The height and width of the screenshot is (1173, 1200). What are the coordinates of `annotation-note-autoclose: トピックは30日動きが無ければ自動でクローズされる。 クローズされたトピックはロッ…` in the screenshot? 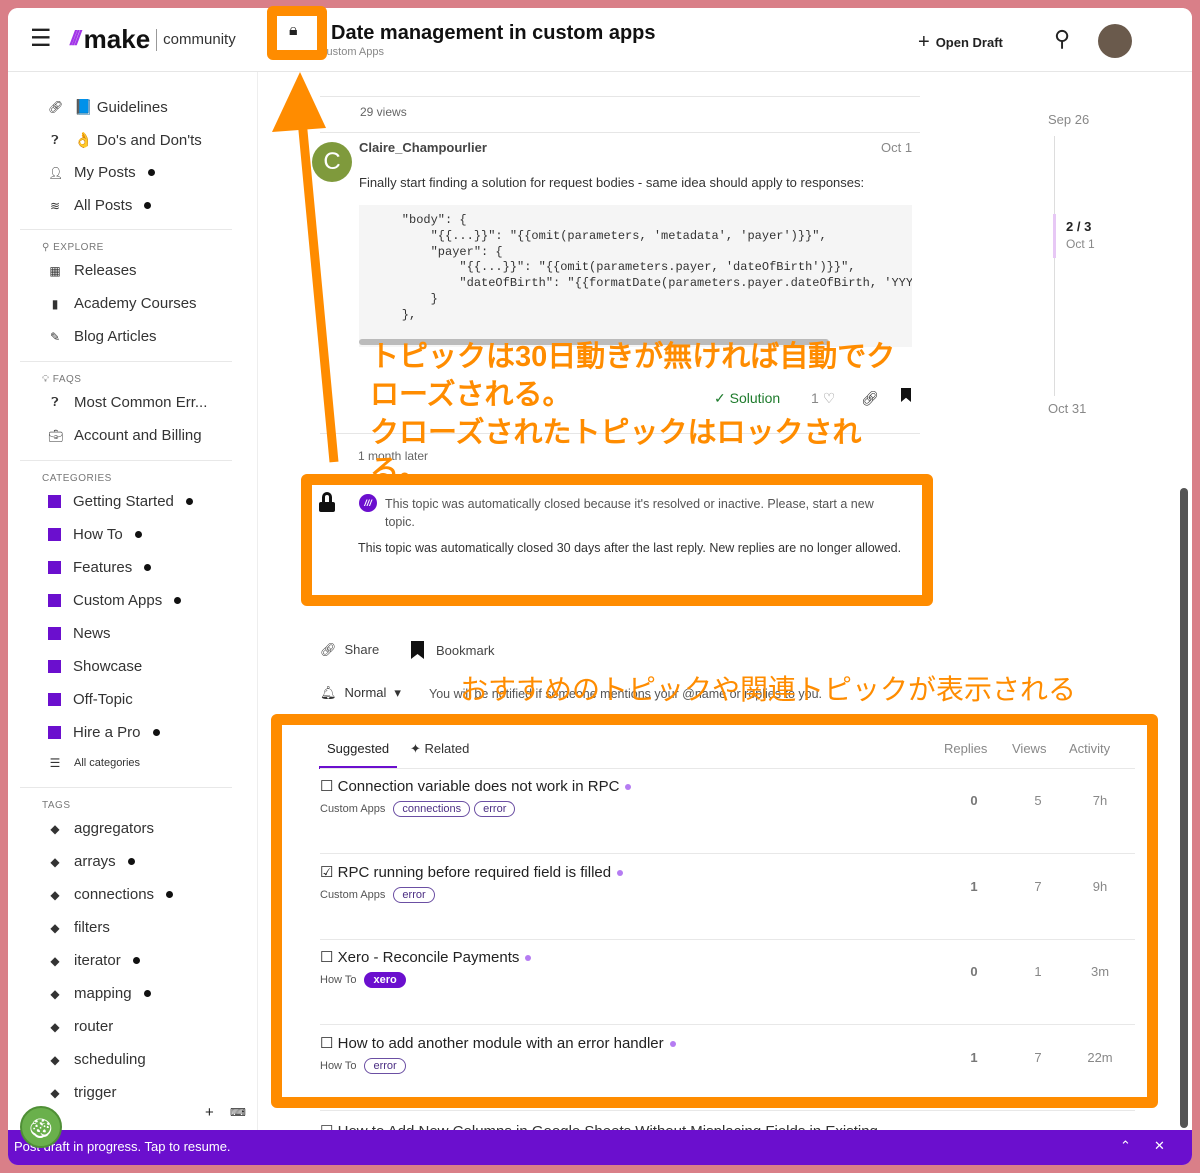 It's located at (640, 414).